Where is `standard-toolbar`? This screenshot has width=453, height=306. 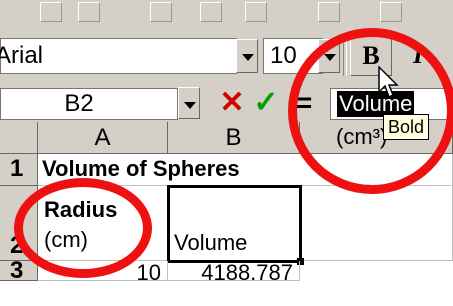
standard-toolbar is located at coordinates (226, 15).